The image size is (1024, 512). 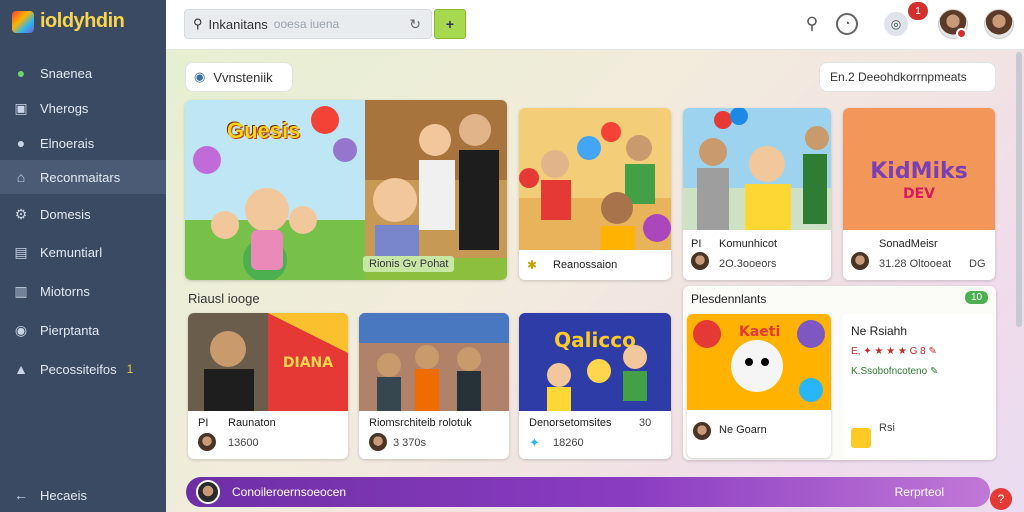 I want to click on video-card: ✱ Reanossaion, so click(x=595, y=194).